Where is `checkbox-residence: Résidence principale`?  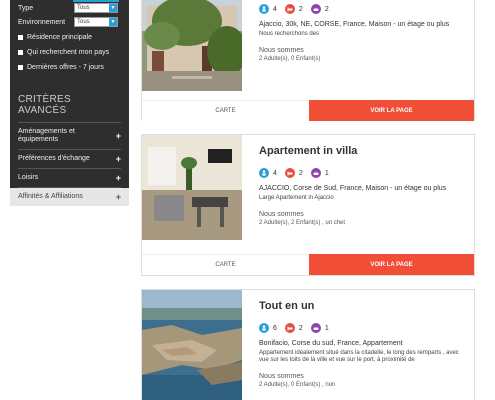 checkbox-residence: Résidence principale is located at coordinates (69, 37).